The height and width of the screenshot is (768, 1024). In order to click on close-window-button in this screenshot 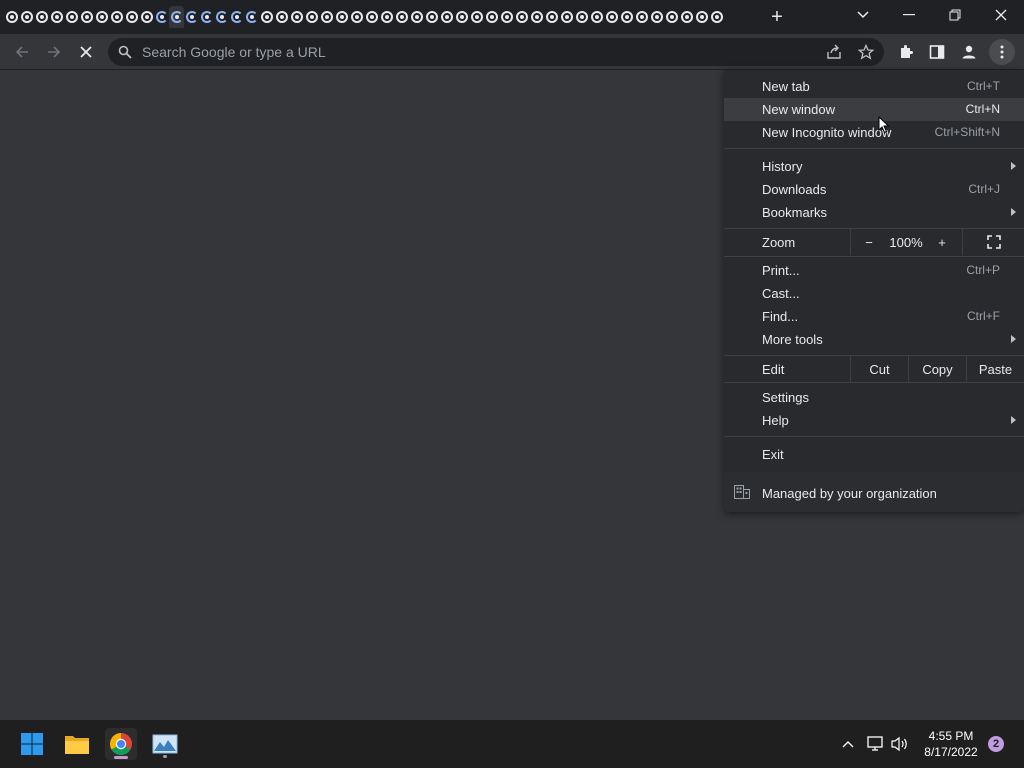, I will do `click(1001, 15)`.